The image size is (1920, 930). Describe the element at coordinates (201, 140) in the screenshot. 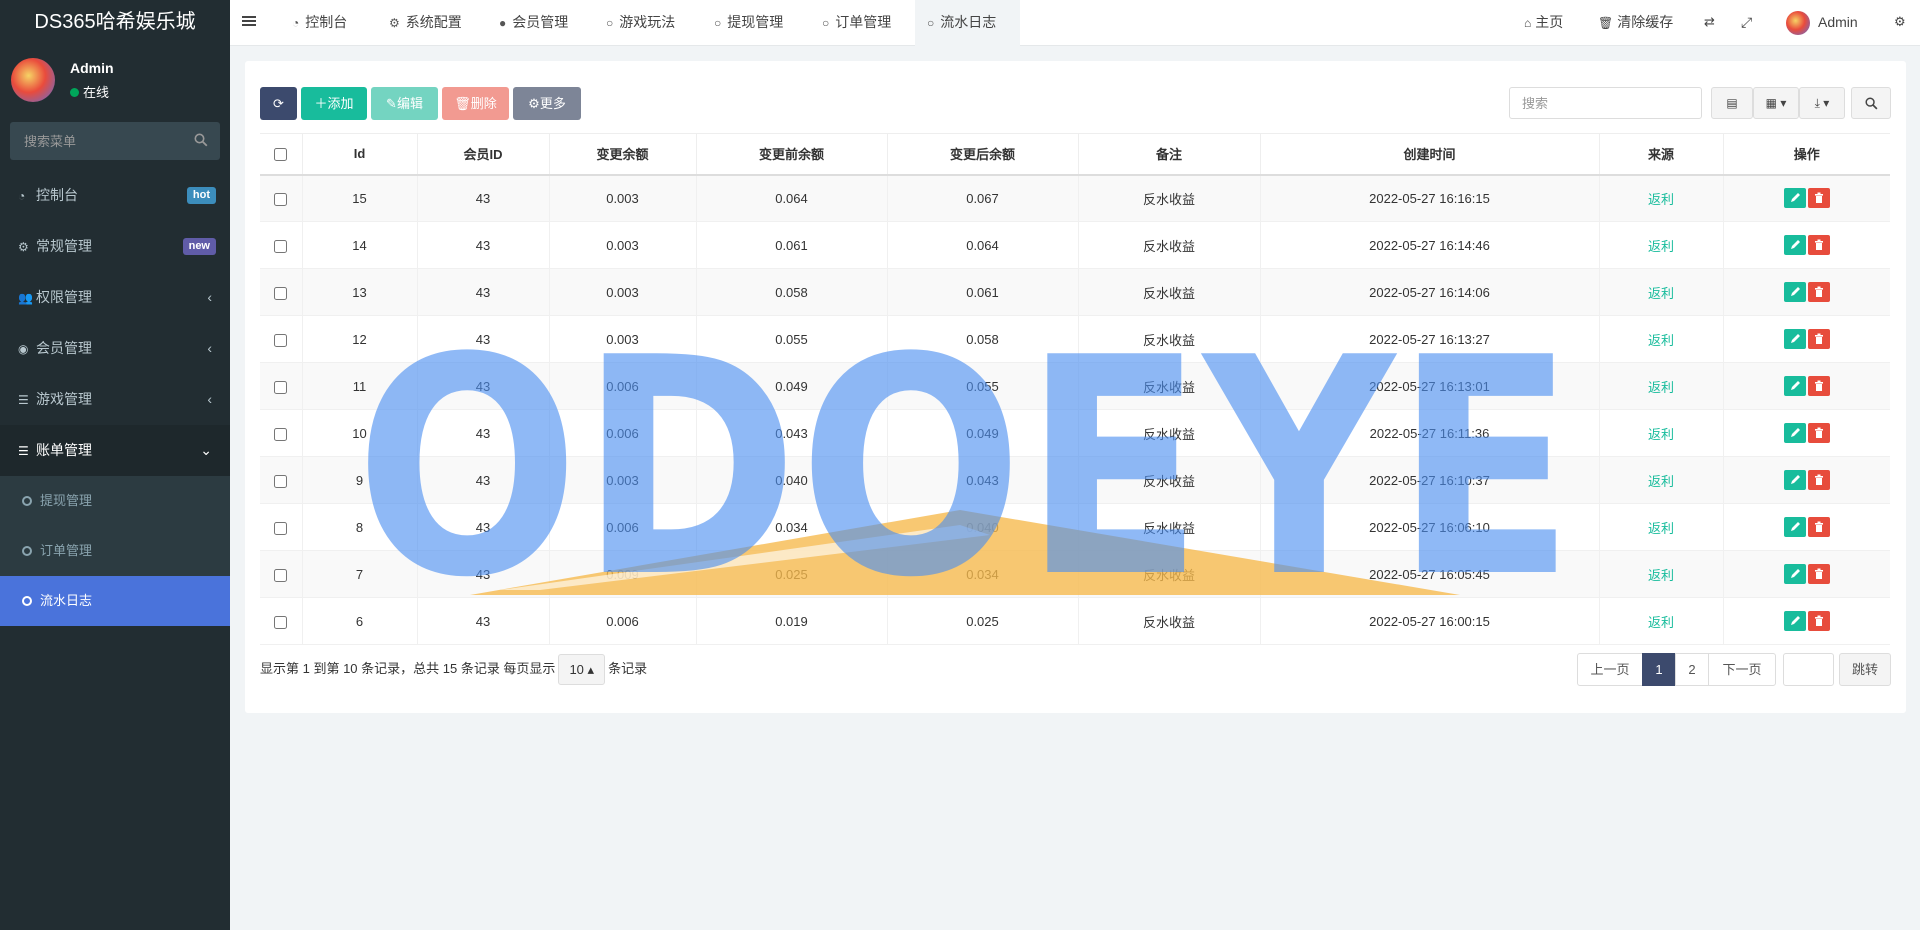

I see `search-icon` at that location.